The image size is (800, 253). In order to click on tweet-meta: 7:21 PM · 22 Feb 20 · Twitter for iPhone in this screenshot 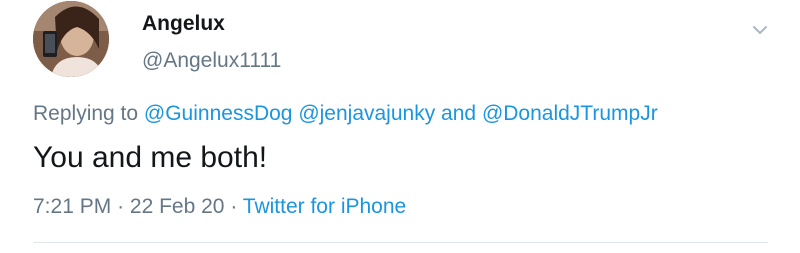, I will do `click(219, 207)`.